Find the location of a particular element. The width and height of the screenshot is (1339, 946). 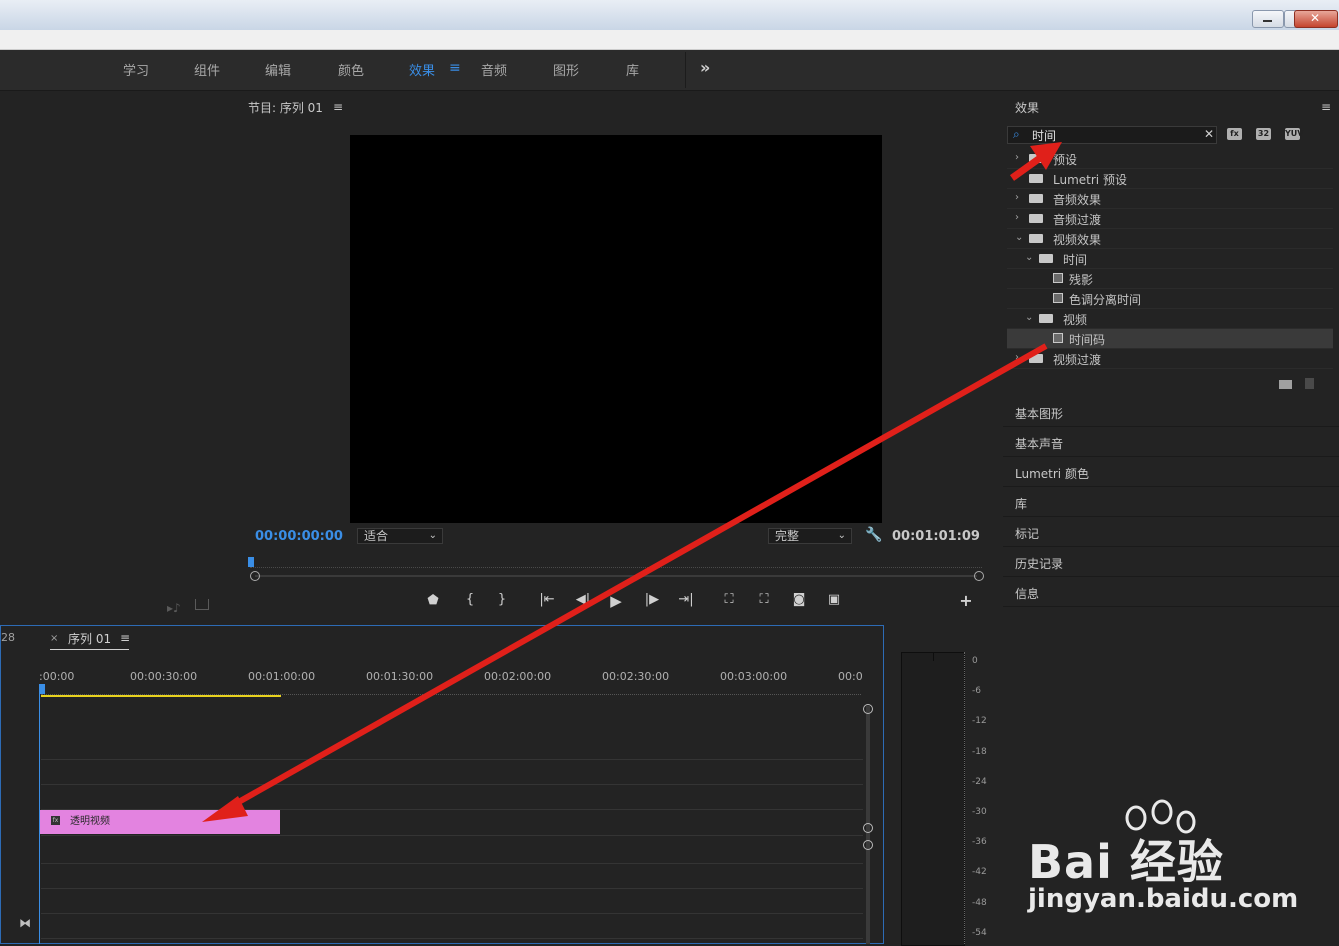

watermark: Bai 经验 jingyan.baidu.com is located at coordinates (1168, 856).